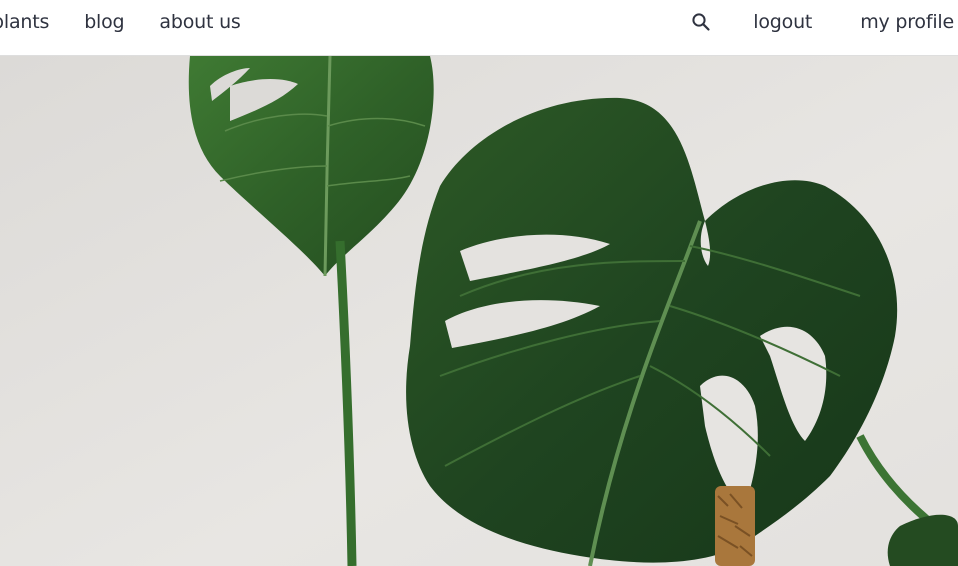 This screenshot has width=958, height=566. I want to click on nav-link-blog: blog, so click(104, 22).